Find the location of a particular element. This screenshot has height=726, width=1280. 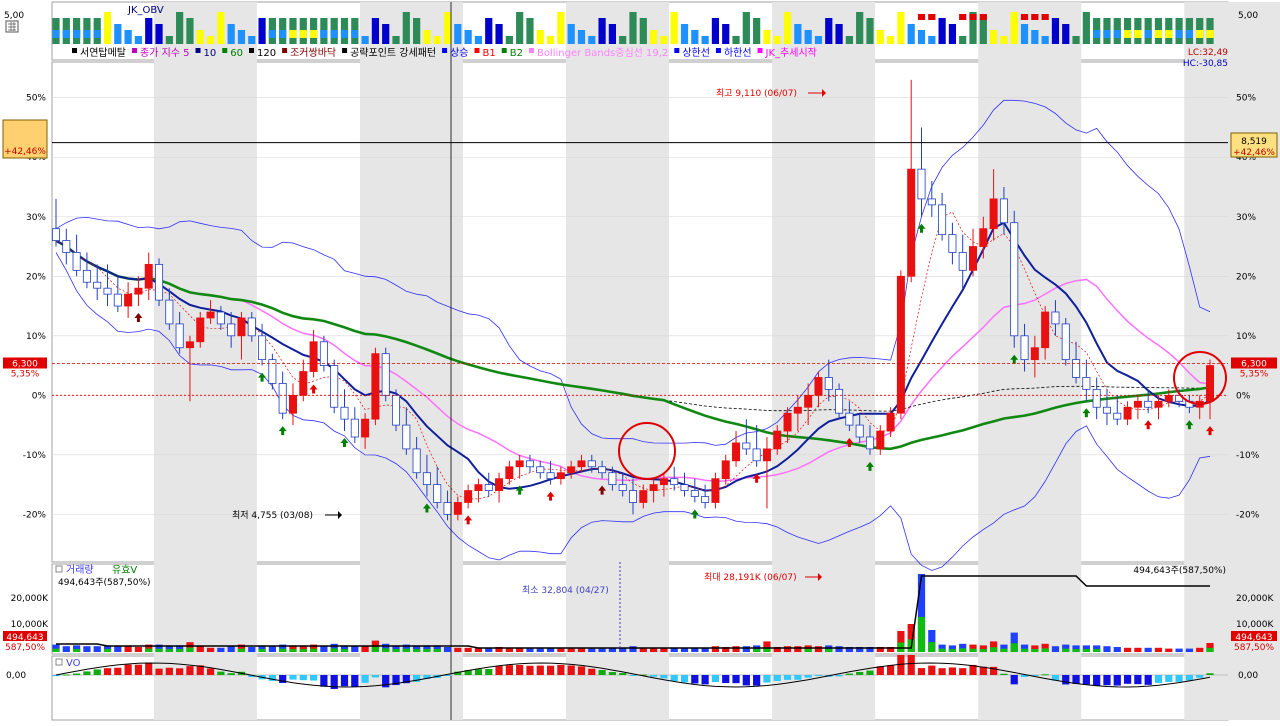

volume-effective-title: 유효V is located at coordinates (124, 570).